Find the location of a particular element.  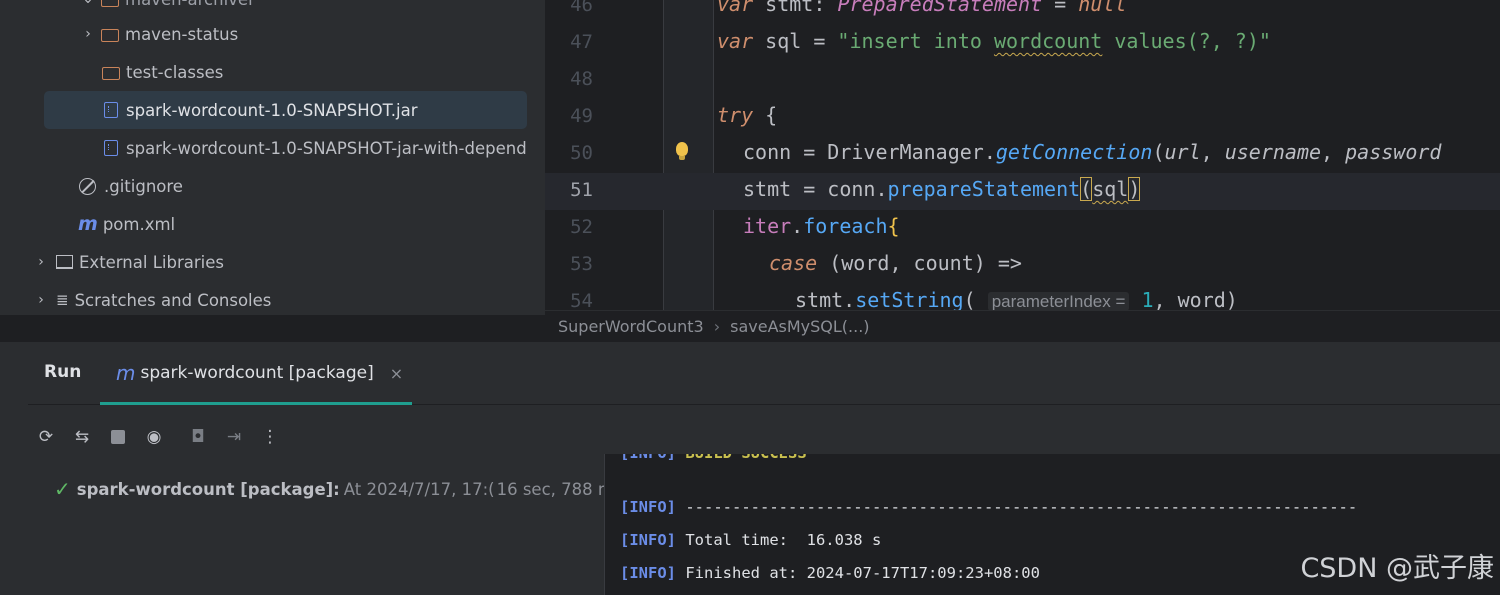

breadcrumb: SuperWordCount3 › saveAsMySQL(...) is located at coordinates (1022, 326).